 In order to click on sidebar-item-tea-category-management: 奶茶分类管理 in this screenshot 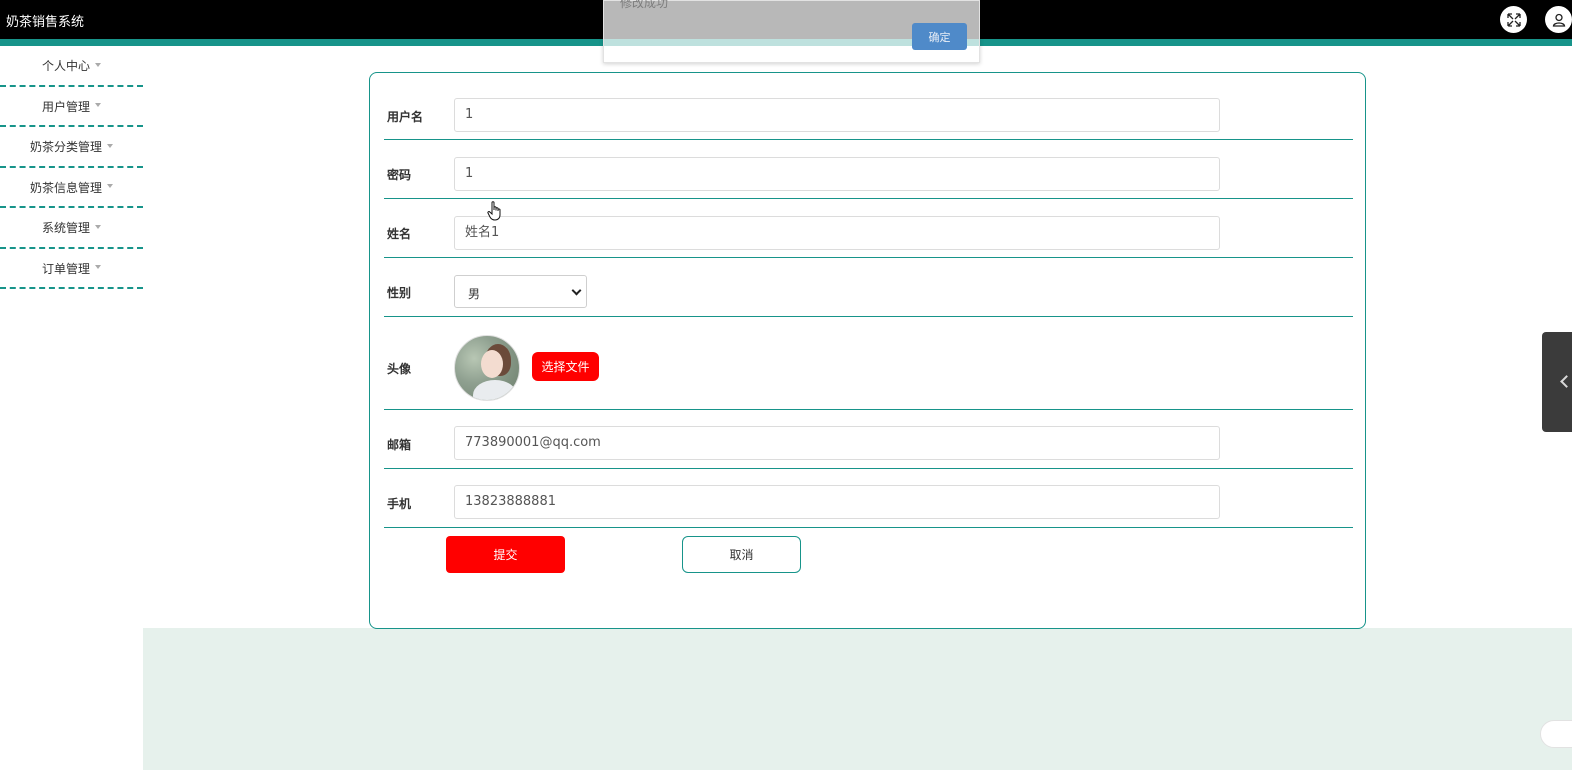, I will do `click(71, 147)`.